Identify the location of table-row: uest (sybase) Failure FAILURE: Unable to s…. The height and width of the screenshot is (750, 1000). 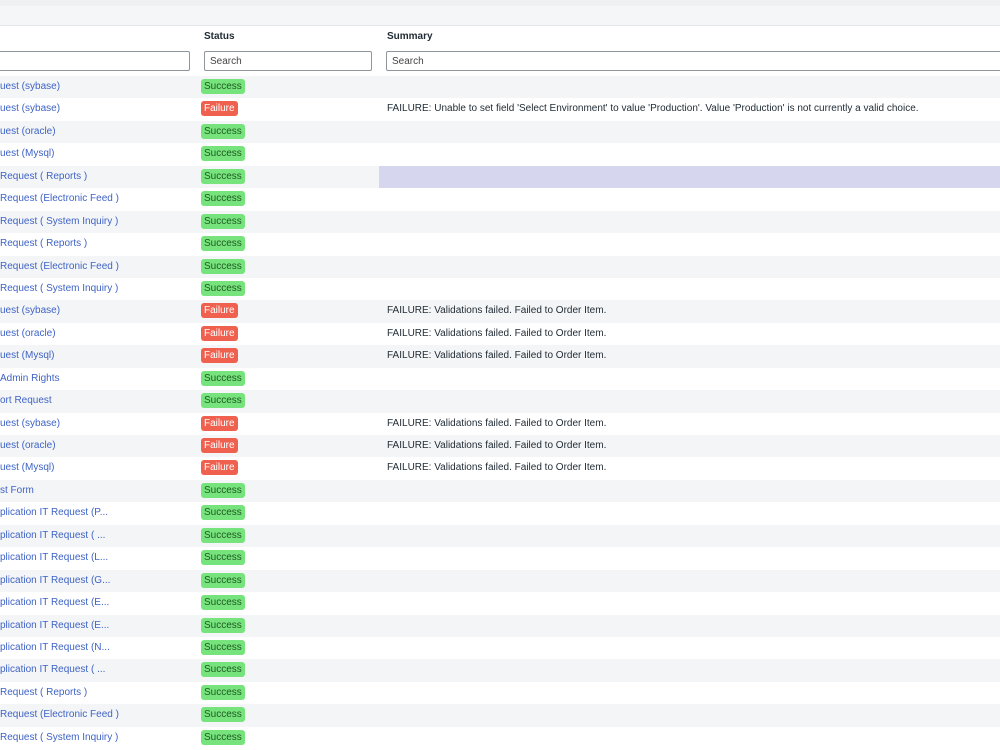
(500, 109).